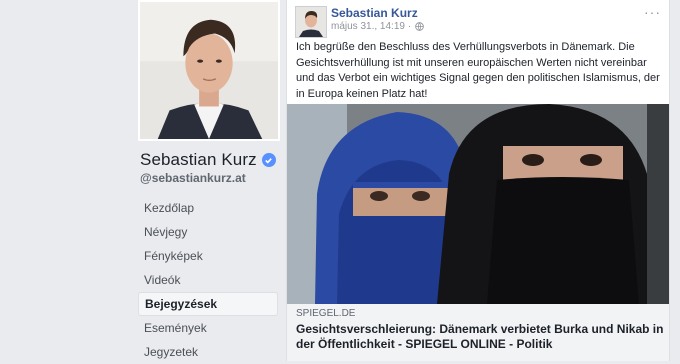 The height and width of the screenshot is (364, 680). What do you see at coordinates (374, 13) in the screenshot?
I see `post-author-name: Sebastian Kurz` at bounding box center [374, 13].